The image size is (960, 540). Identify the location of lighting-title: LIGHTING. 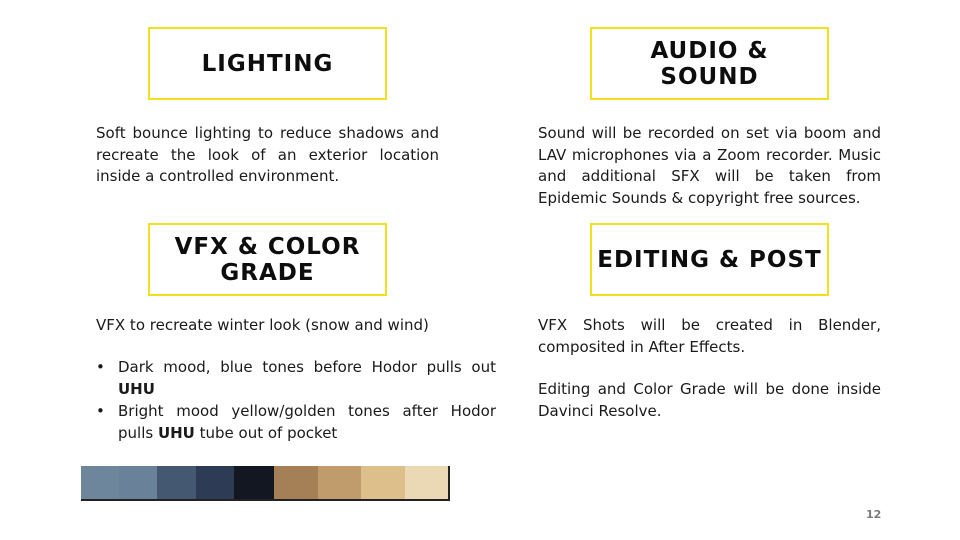
(267, 63).